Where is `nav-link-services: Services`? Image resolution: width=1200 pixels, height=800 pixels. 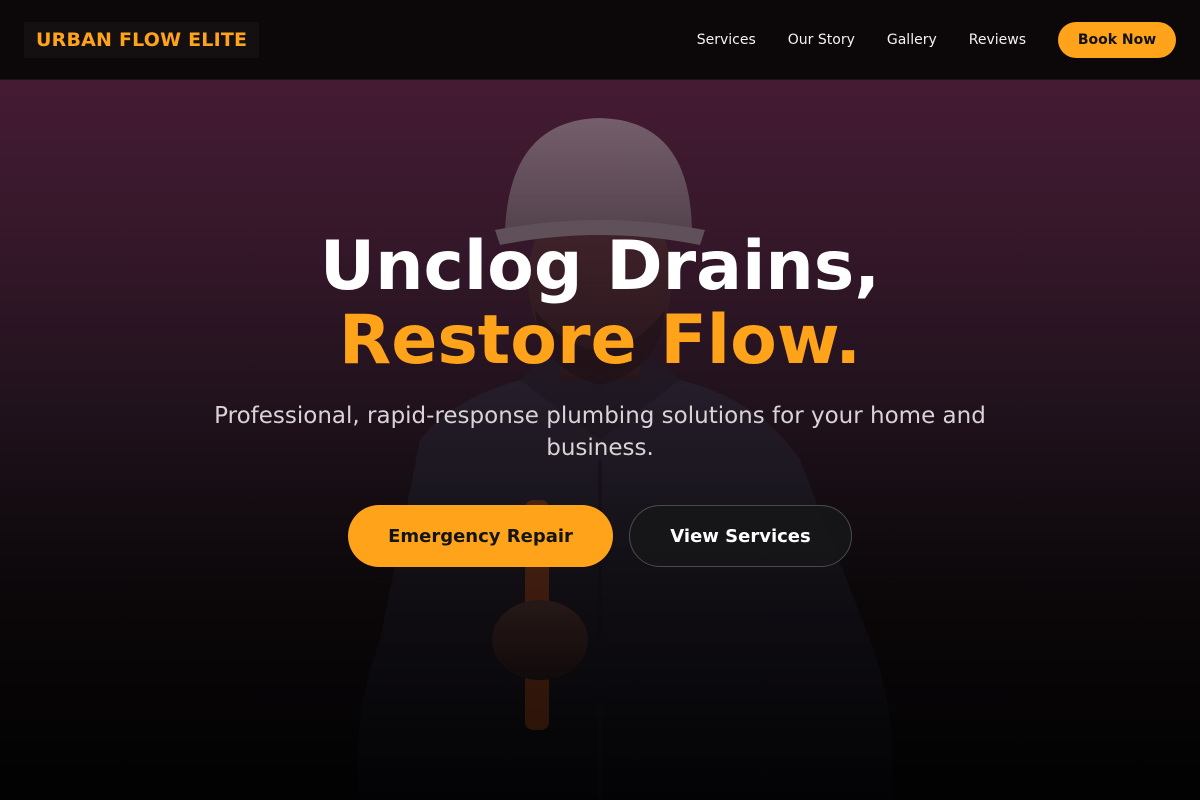 nav-link-services: Services is located at coordinates (726, 40).